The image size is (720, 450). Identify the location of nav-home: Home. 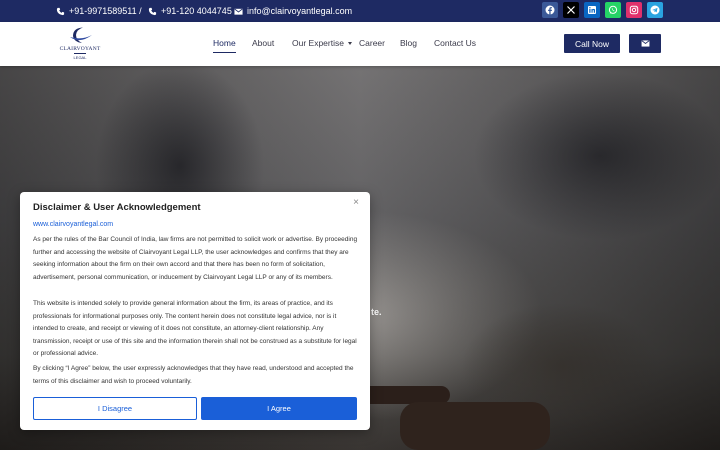
(224, 45).